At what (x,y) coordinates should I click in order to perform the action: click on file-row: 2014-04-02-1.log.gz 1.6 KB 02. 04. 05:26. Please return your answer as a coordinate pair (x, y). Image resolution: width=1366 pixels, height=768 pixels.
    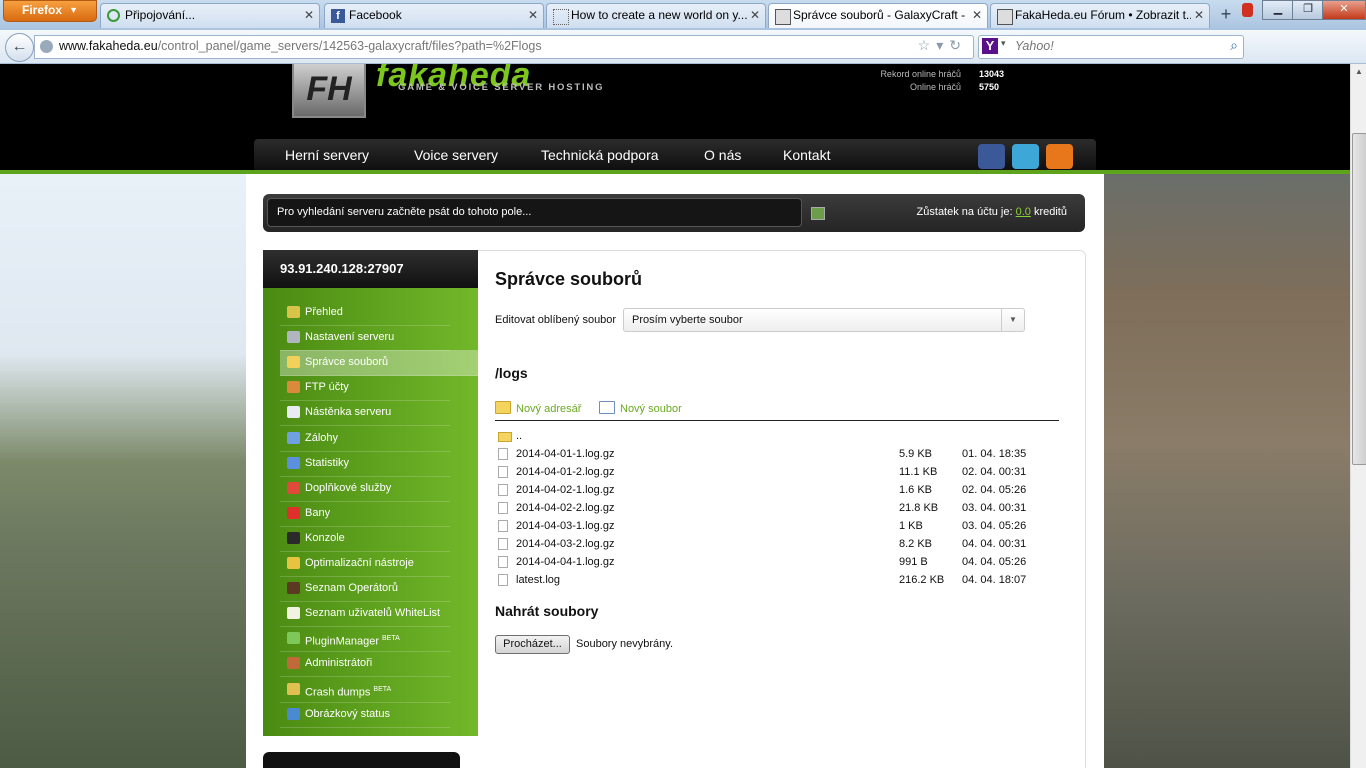
    Looking at the image, I should click on (777, 490).